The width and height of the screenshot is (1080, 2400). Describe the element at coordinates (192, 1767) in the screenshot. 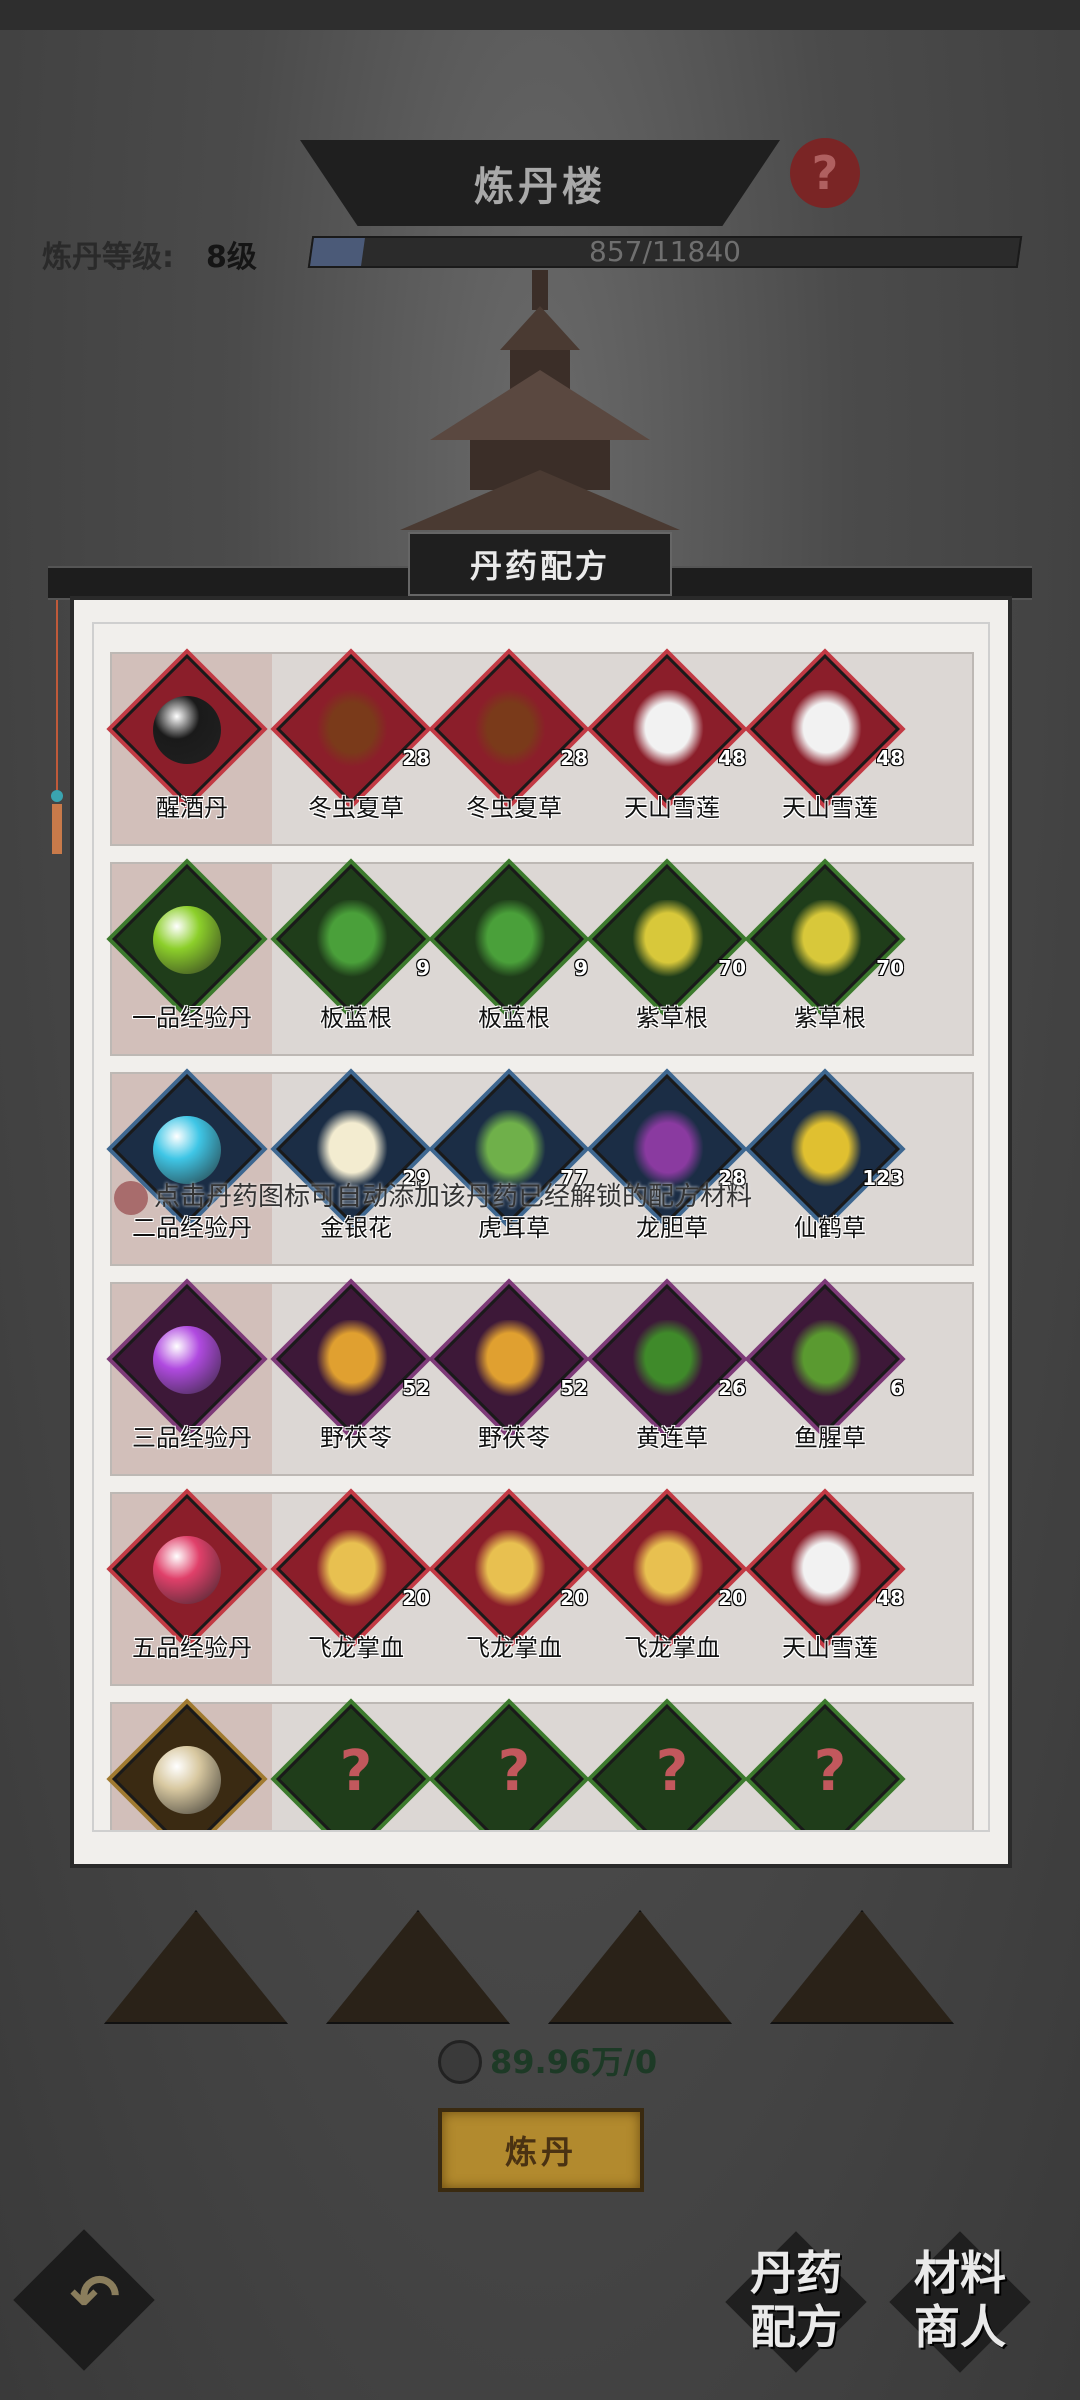

I see `pill-slot` at that location.